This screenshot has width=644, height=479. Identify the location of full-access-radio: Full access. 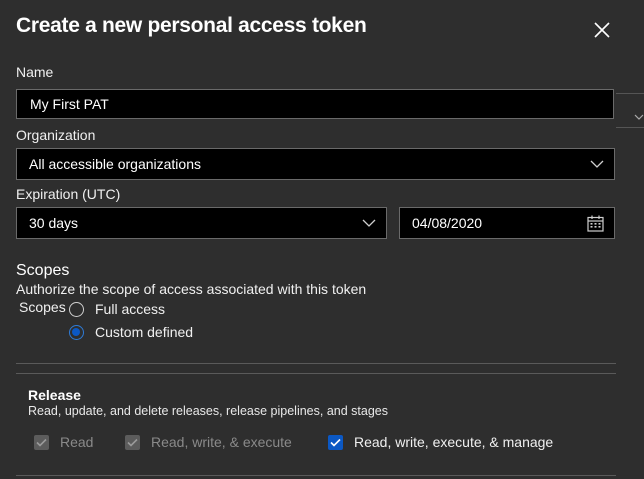
(117, 309).